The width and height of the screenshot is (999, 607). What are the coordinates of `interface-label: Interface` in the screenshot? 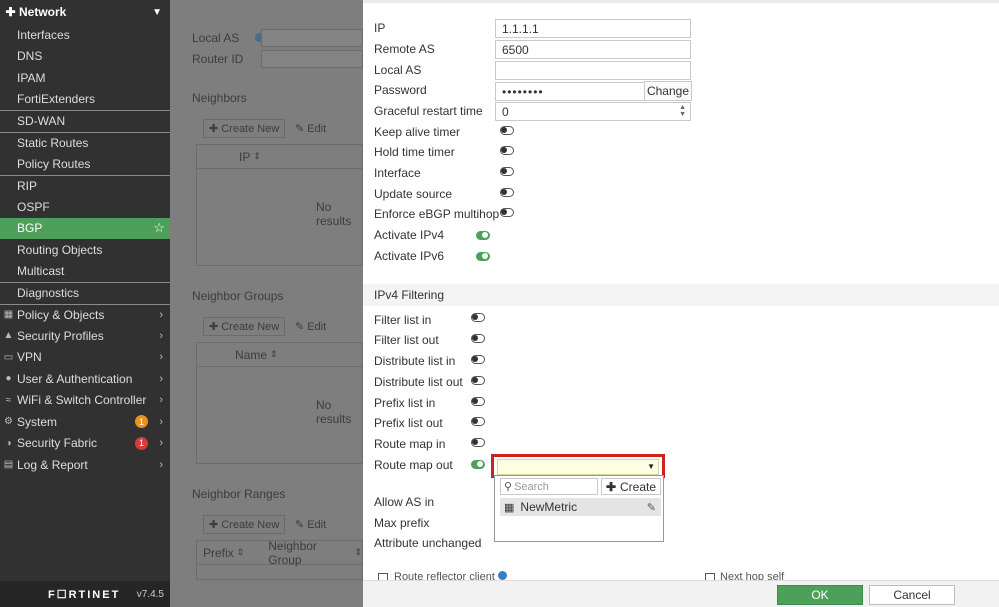 It's located at (397, 173).